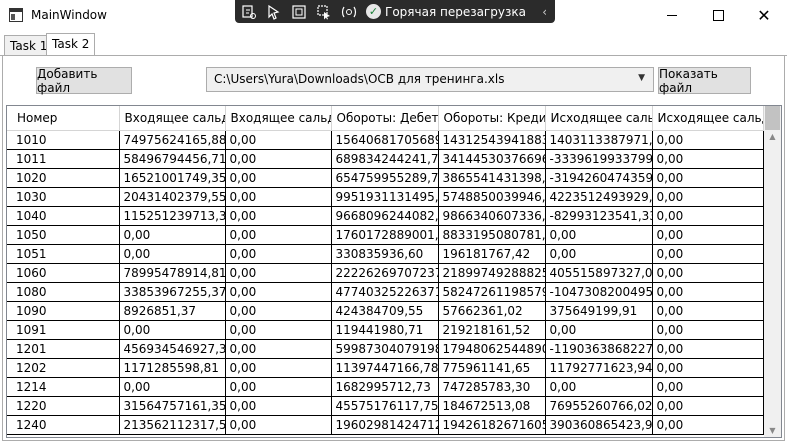 The width and height of the screenshot is (787, 441). I want to click on table-cell: 219218161,52, so click(492, 330).